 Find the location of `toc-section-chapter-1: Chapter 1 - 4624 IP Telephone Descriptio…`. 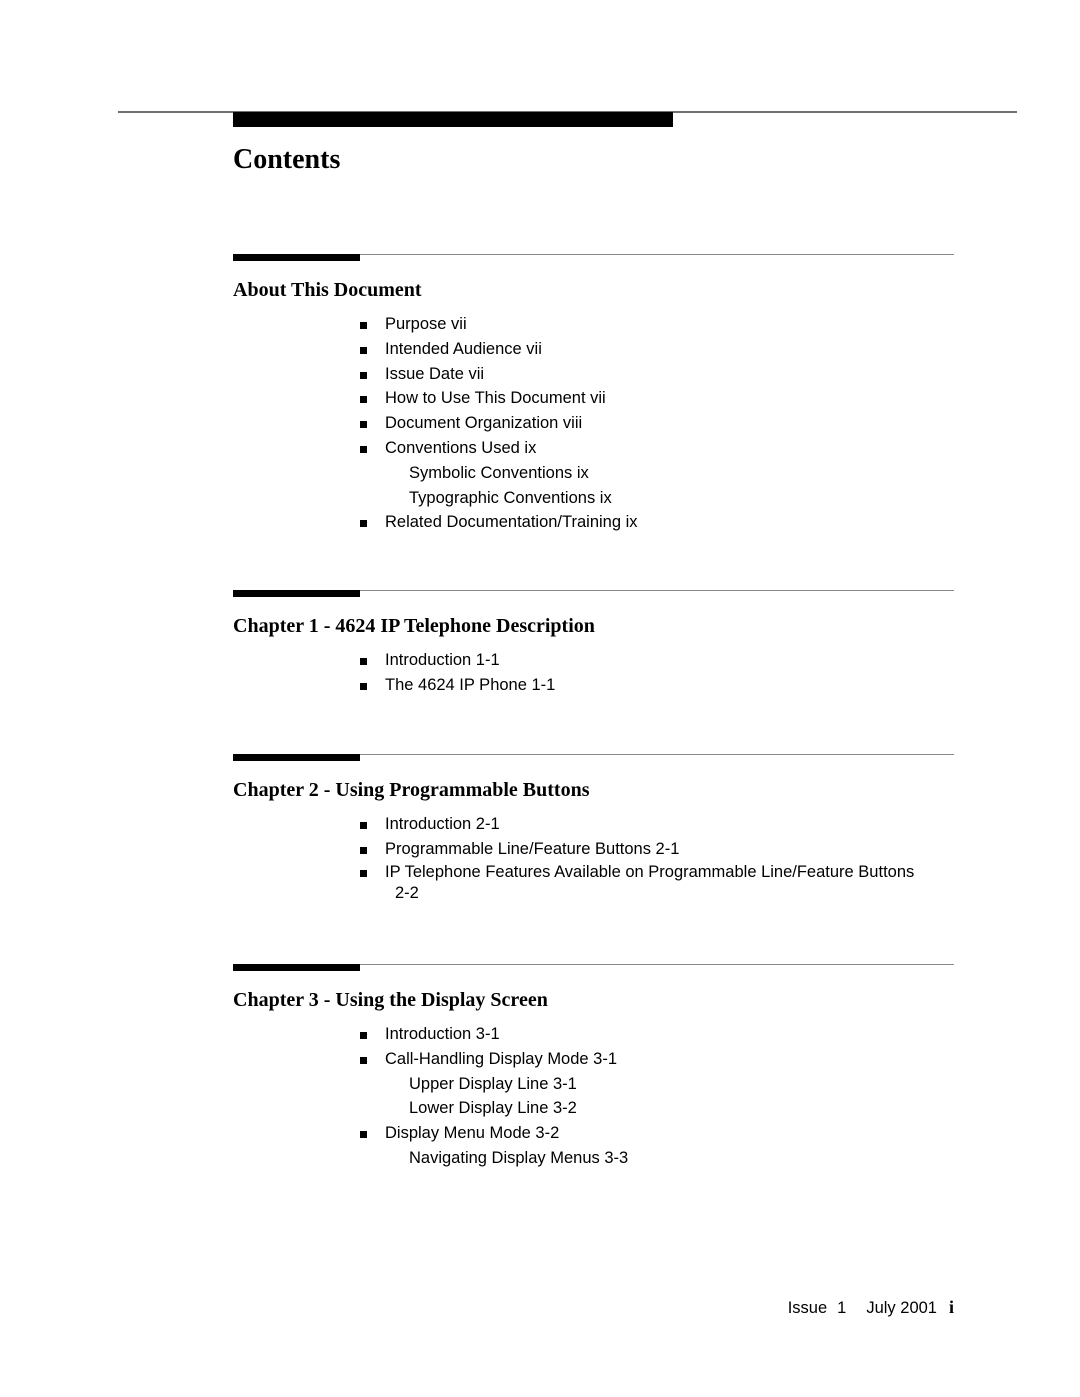

toc-section-chapter-1: Chapter 1 - 4624 IP Telephone Descriptio… is located at coordinates (593, 642).